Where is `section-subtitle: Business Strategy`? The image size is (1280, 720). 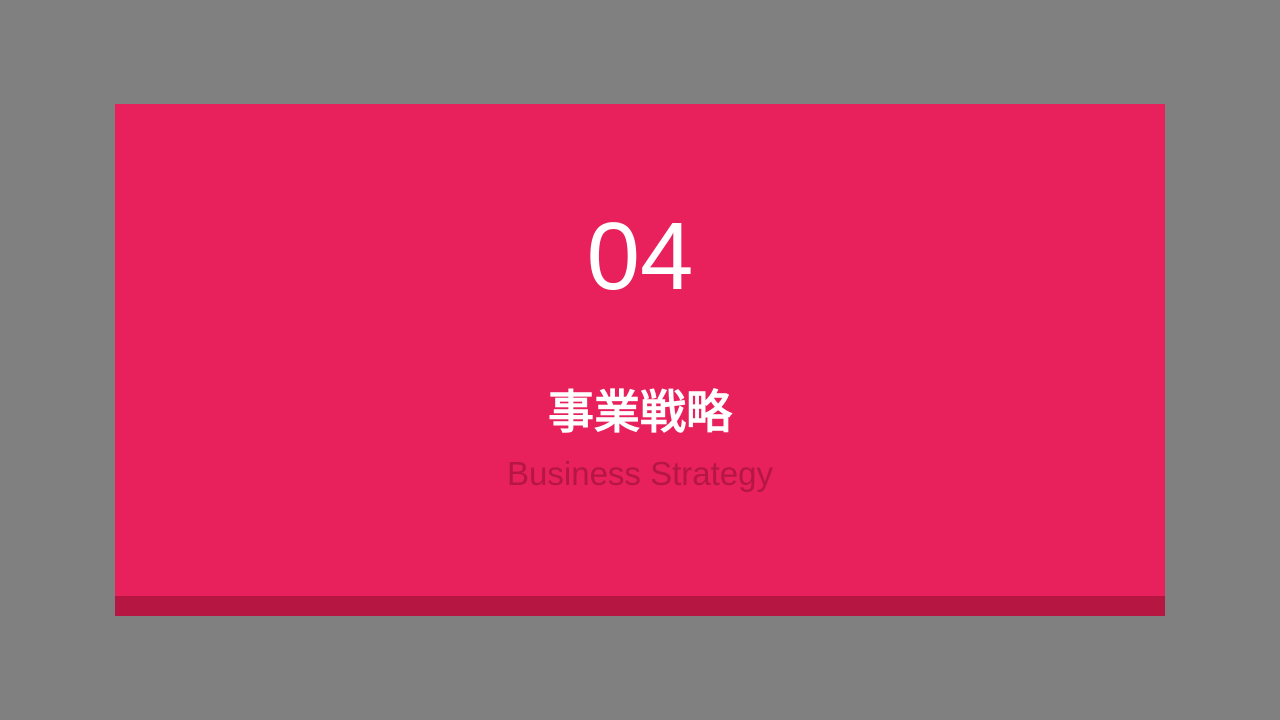 section-subtitle: Business Strategy is located at coordinates (640, 473).